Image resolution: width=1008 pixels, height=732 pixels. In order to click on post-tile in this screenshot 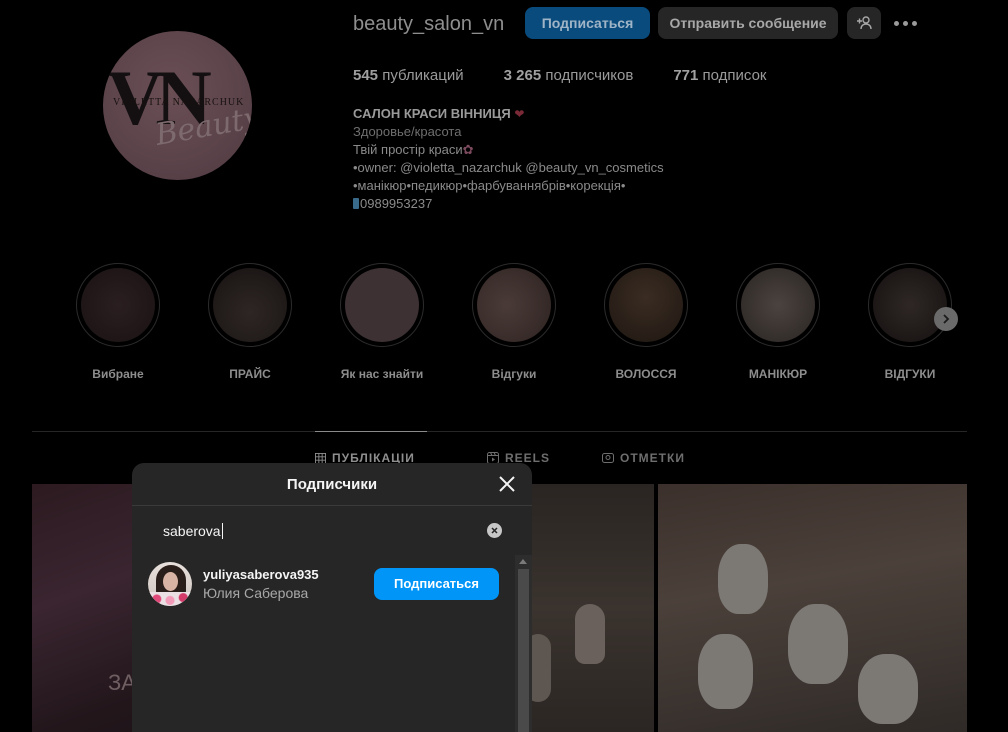, I will do `click(812, 608)`.